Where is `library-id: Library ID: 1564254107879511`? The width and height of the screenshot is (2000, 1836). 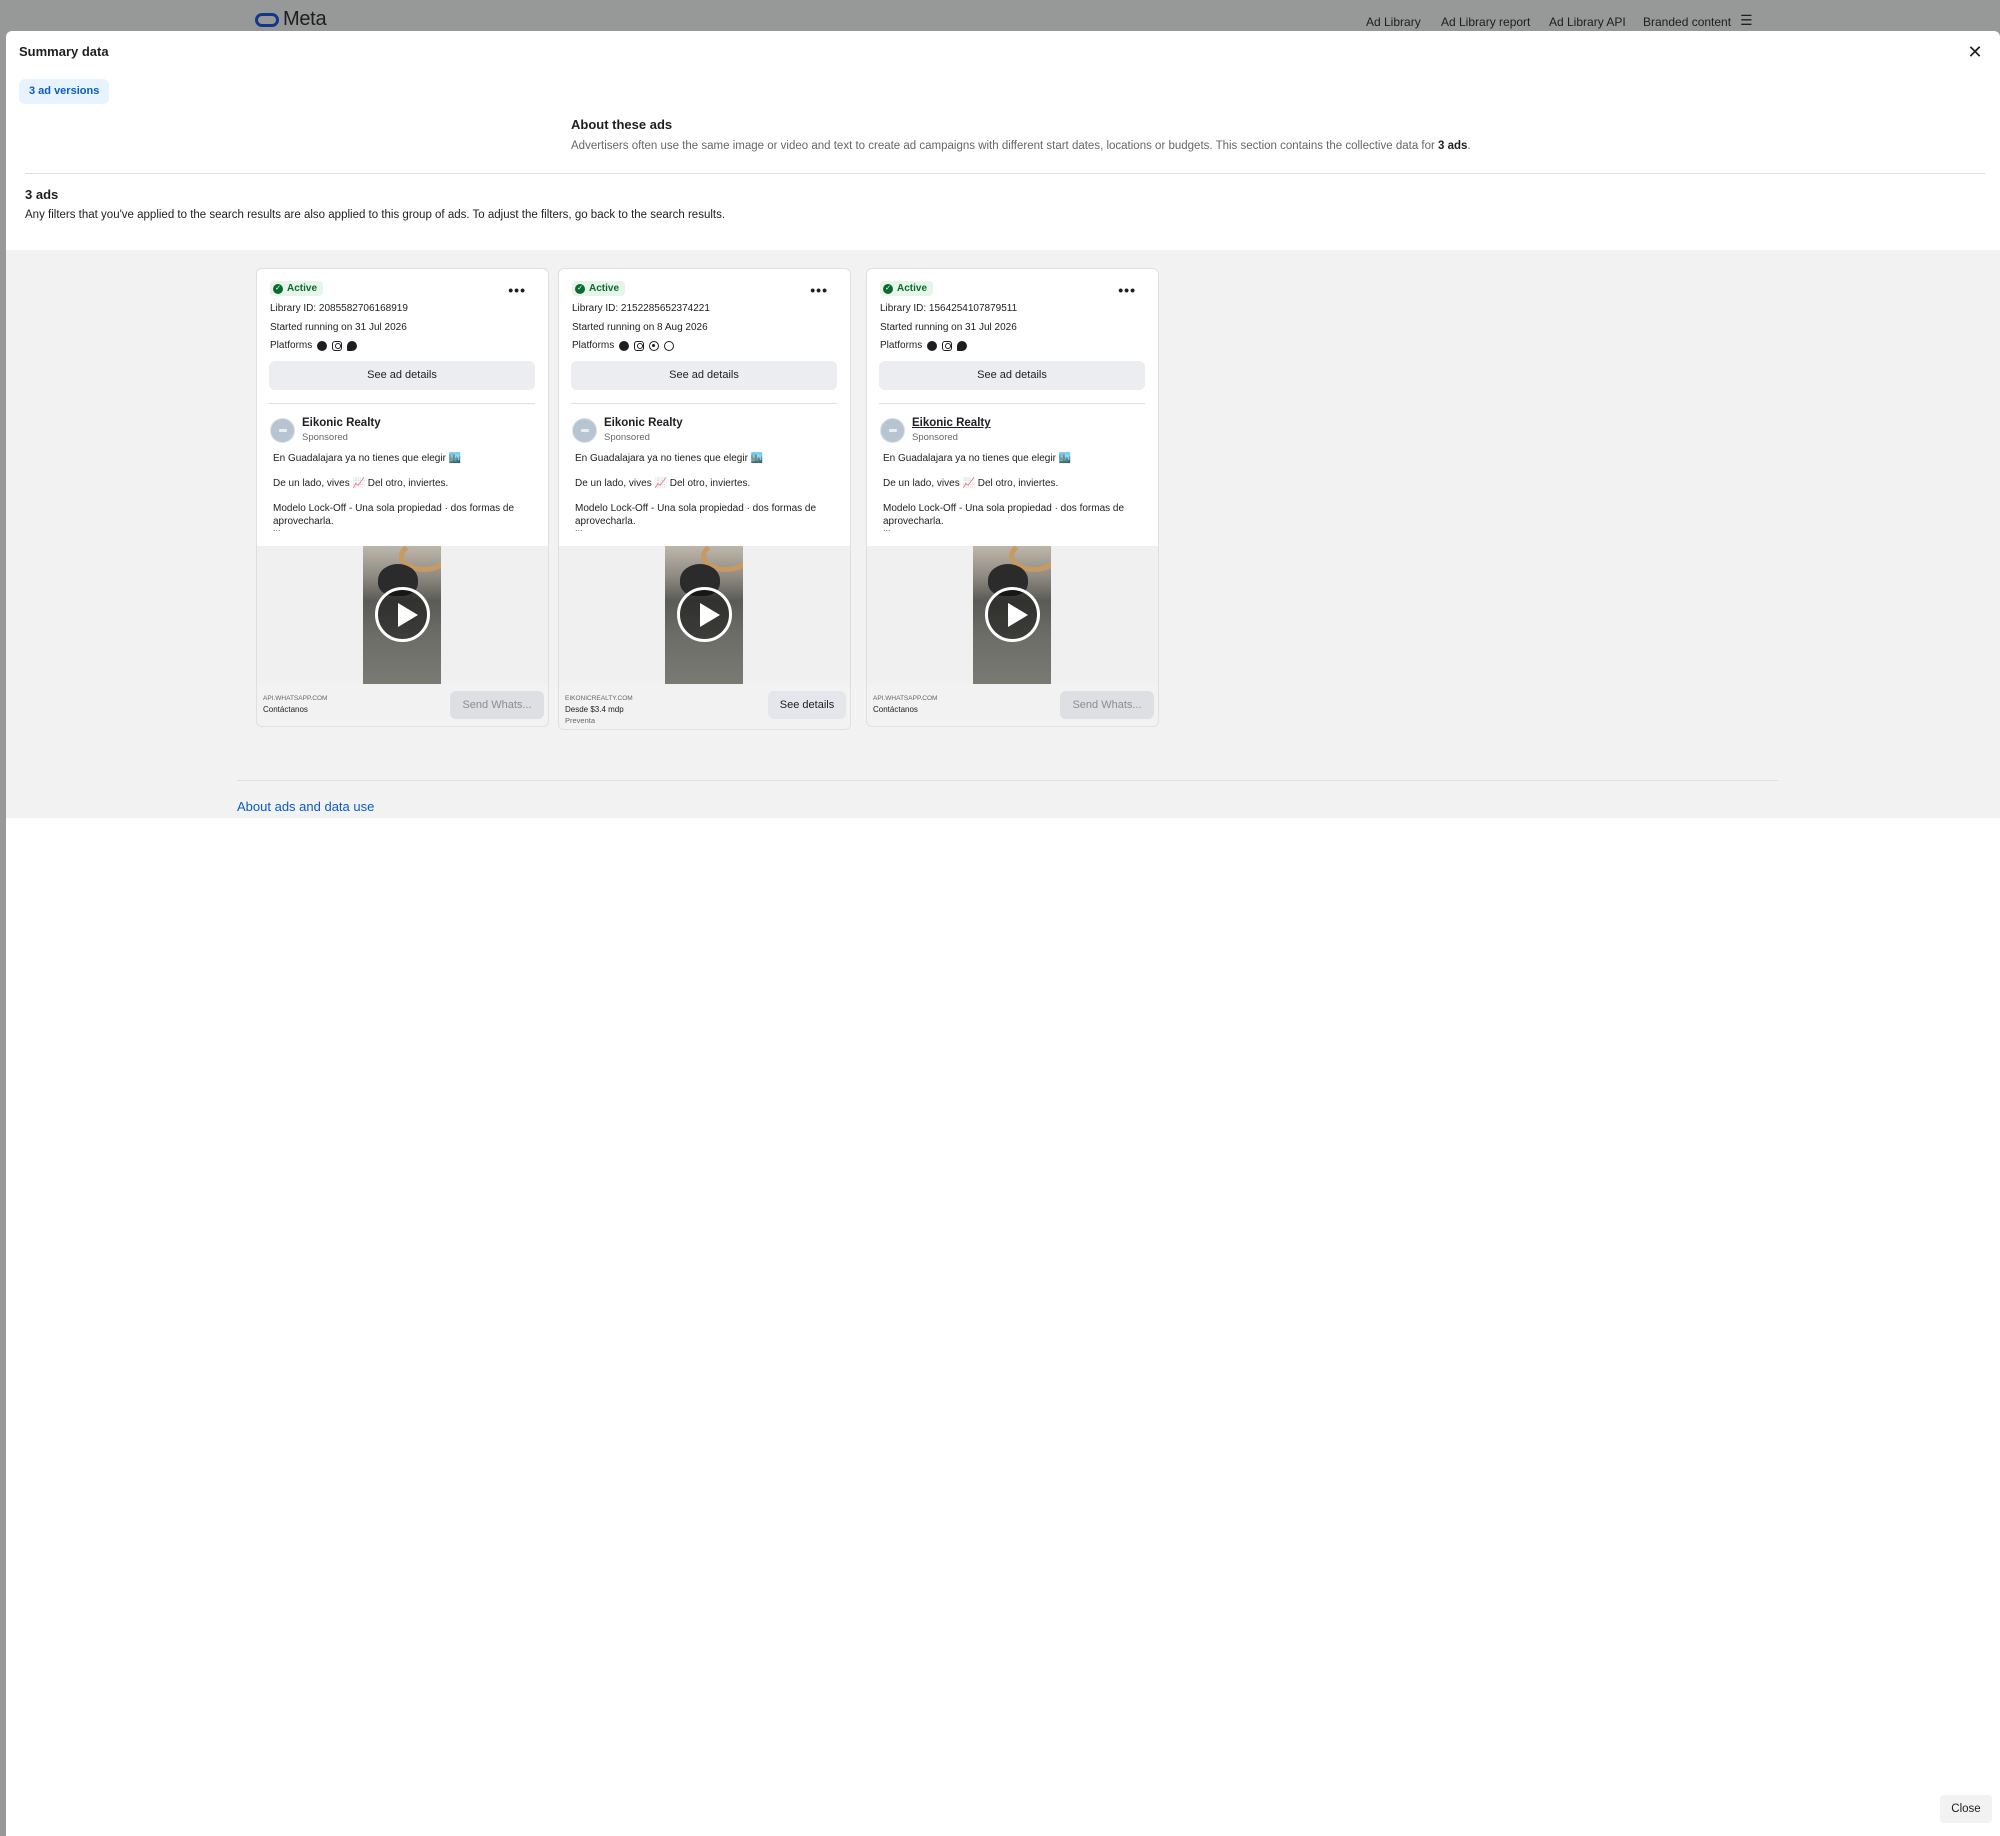
library-id: Library ID: 1564254107879511 is located at coordinates (949, 308).